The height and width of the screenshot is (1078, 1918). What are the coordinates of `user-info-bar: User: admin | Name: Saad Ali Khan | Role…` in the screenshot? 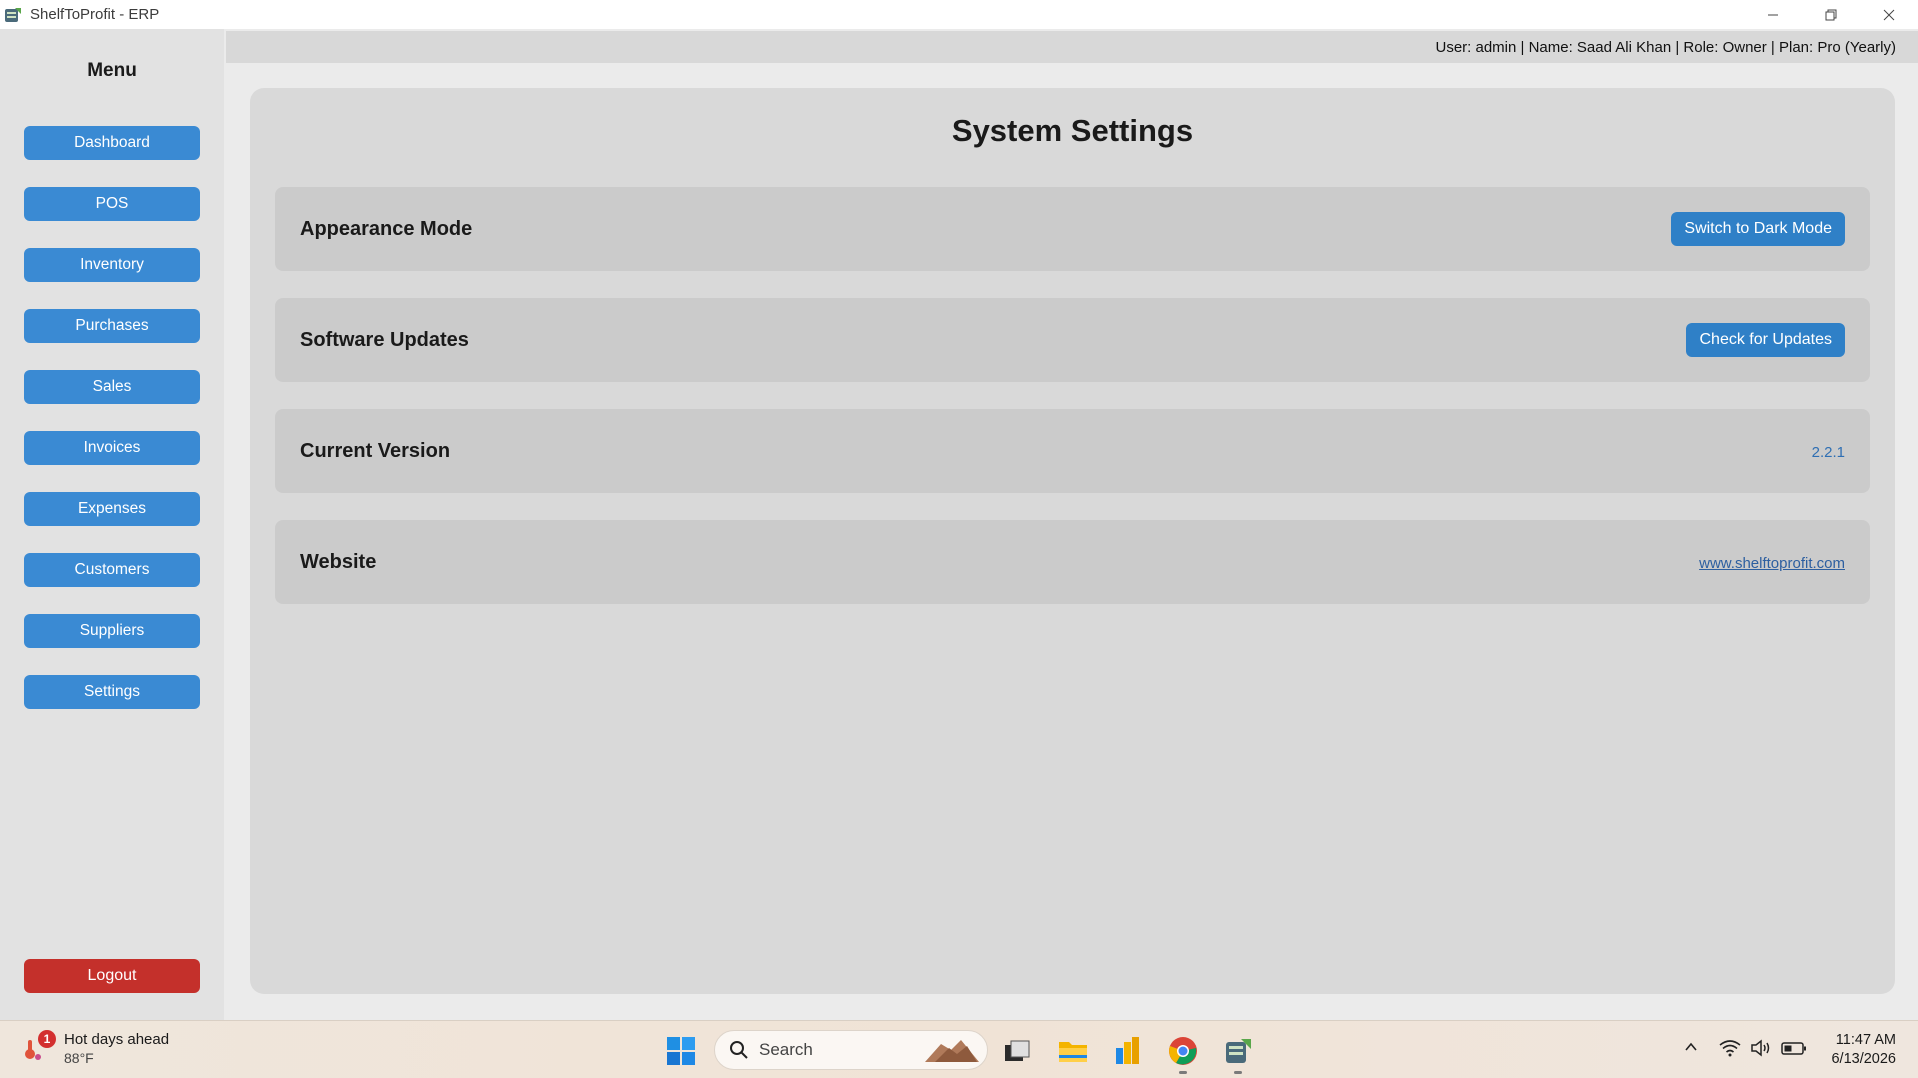 It's located at (1072, 47).